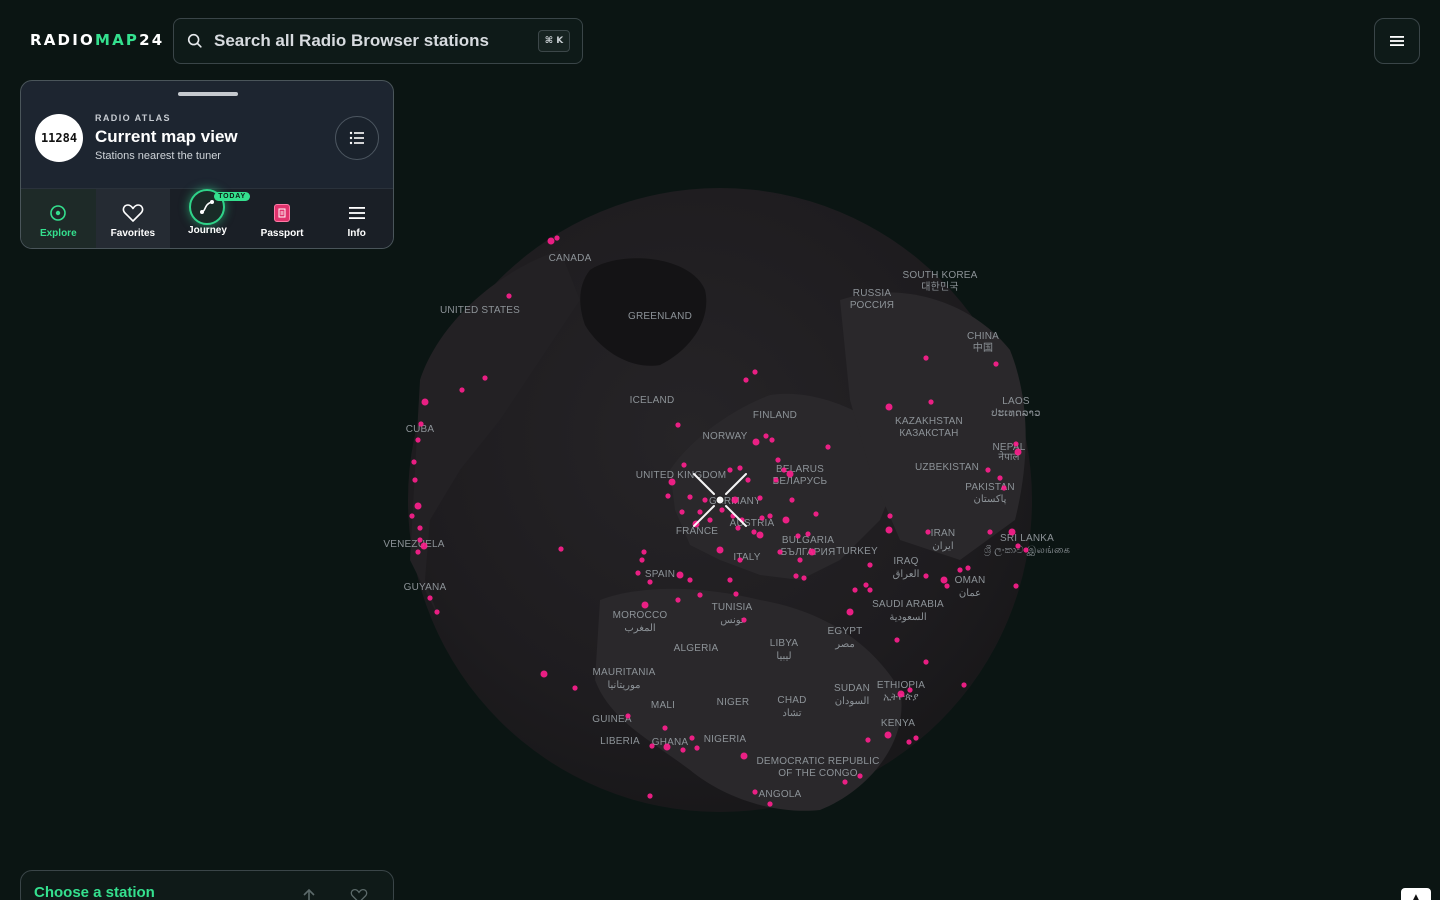  What do you see at coordinates (376, 41) in the screenshot?
I see `search-input` at bounding box center [376, 41].